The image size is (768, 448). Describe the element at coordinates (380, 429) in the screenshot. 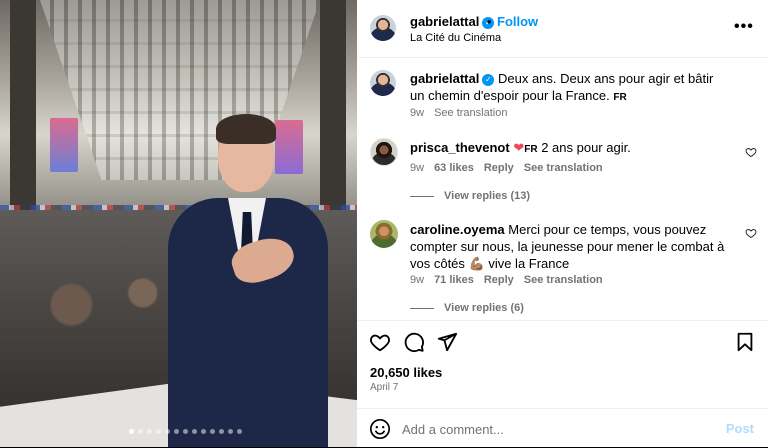

I see `emoji-smile-icon` at that location.